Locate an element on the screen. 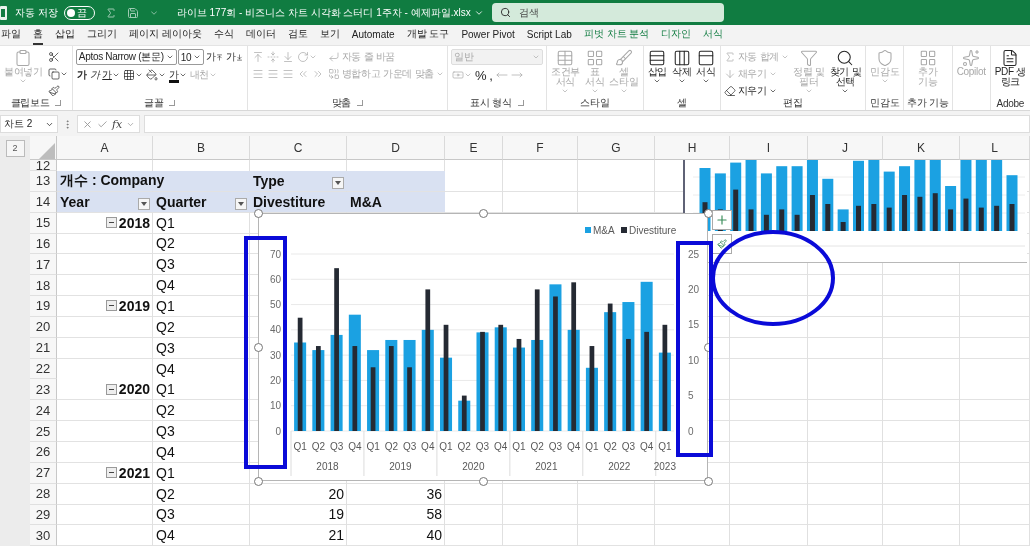  column-header: L is located at coordinates (995, 148).